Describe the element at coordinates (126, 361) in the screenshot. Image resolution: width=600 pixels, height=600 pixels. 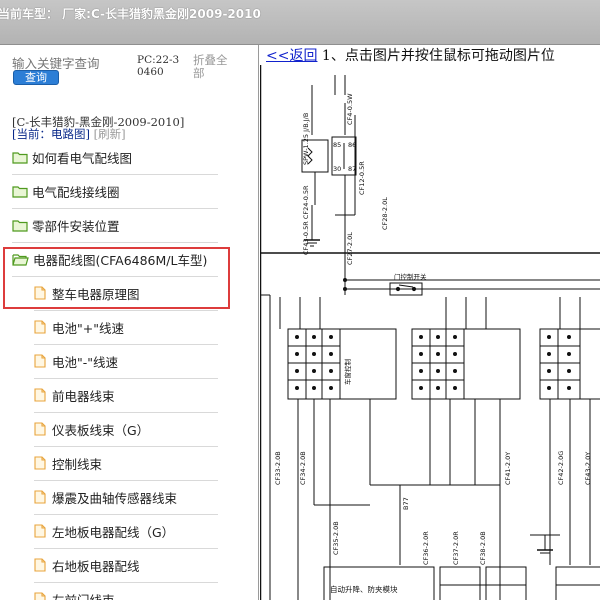
I see `tree-item-file: 电池"-"线速` at that location.